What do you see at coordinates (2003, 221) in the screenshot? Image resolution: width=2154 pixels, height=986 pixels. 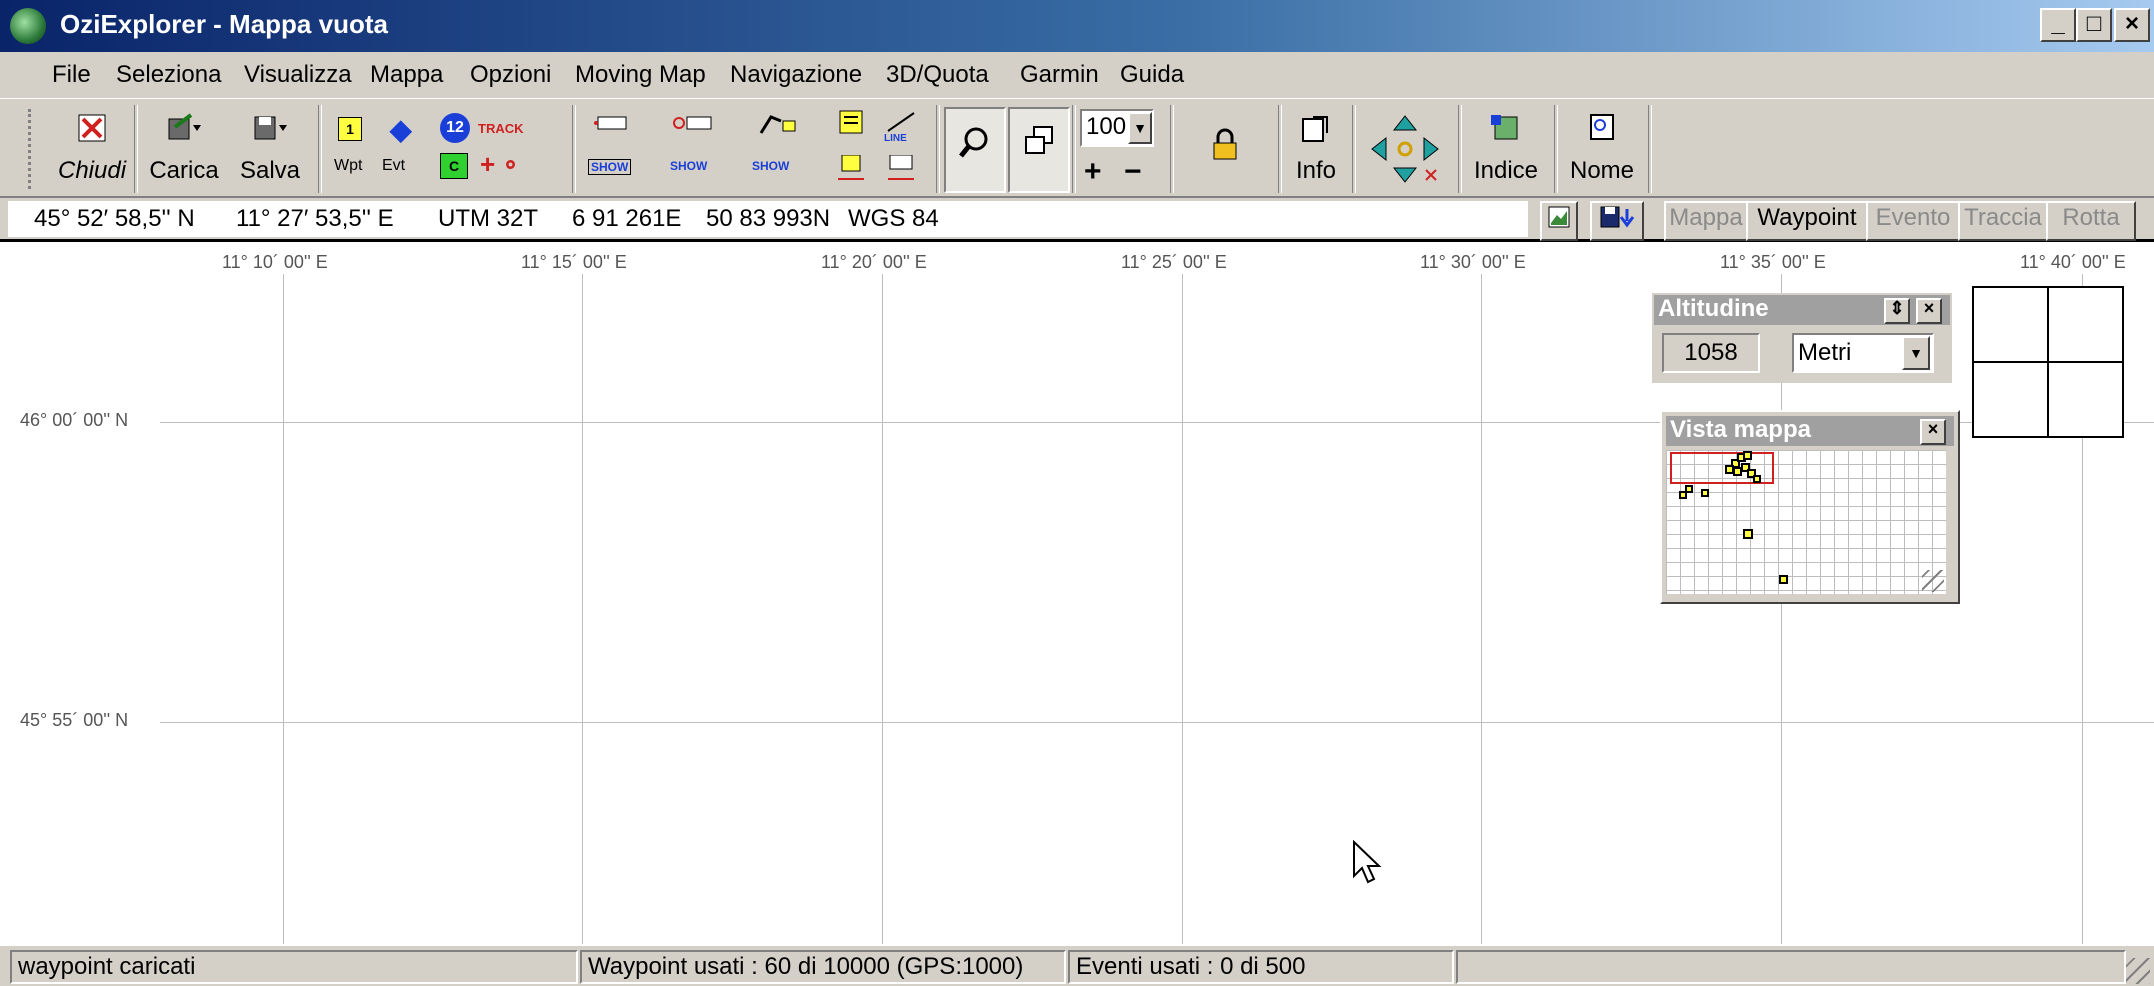 I see `tab-traccia: Traccia` at bounding box center [2003, 221].